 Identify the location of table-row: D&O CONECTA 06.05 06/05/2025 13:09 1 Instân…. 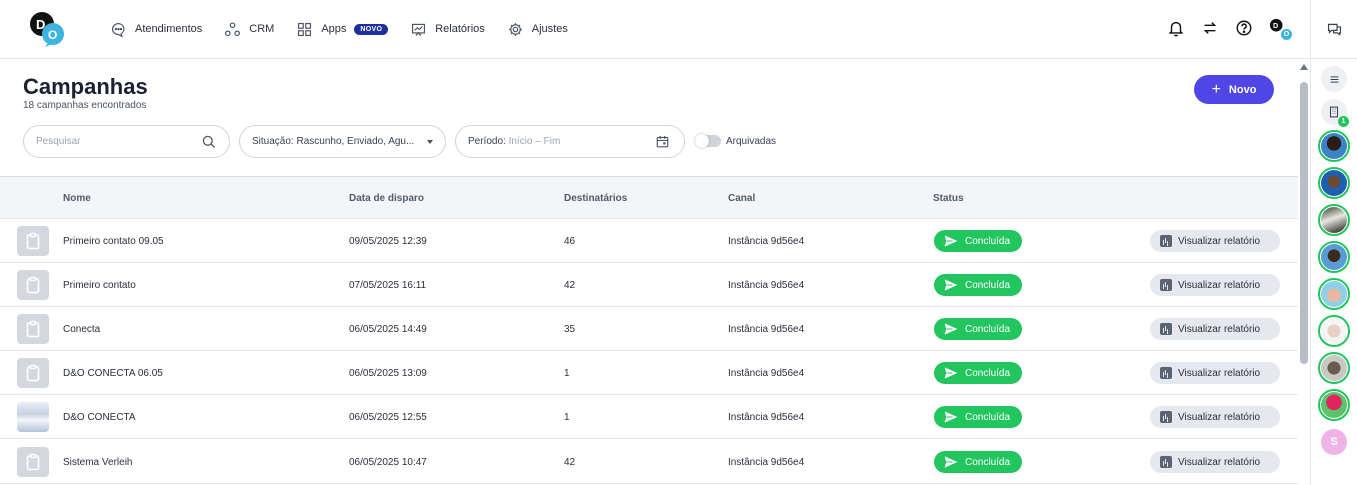
(649, 373).